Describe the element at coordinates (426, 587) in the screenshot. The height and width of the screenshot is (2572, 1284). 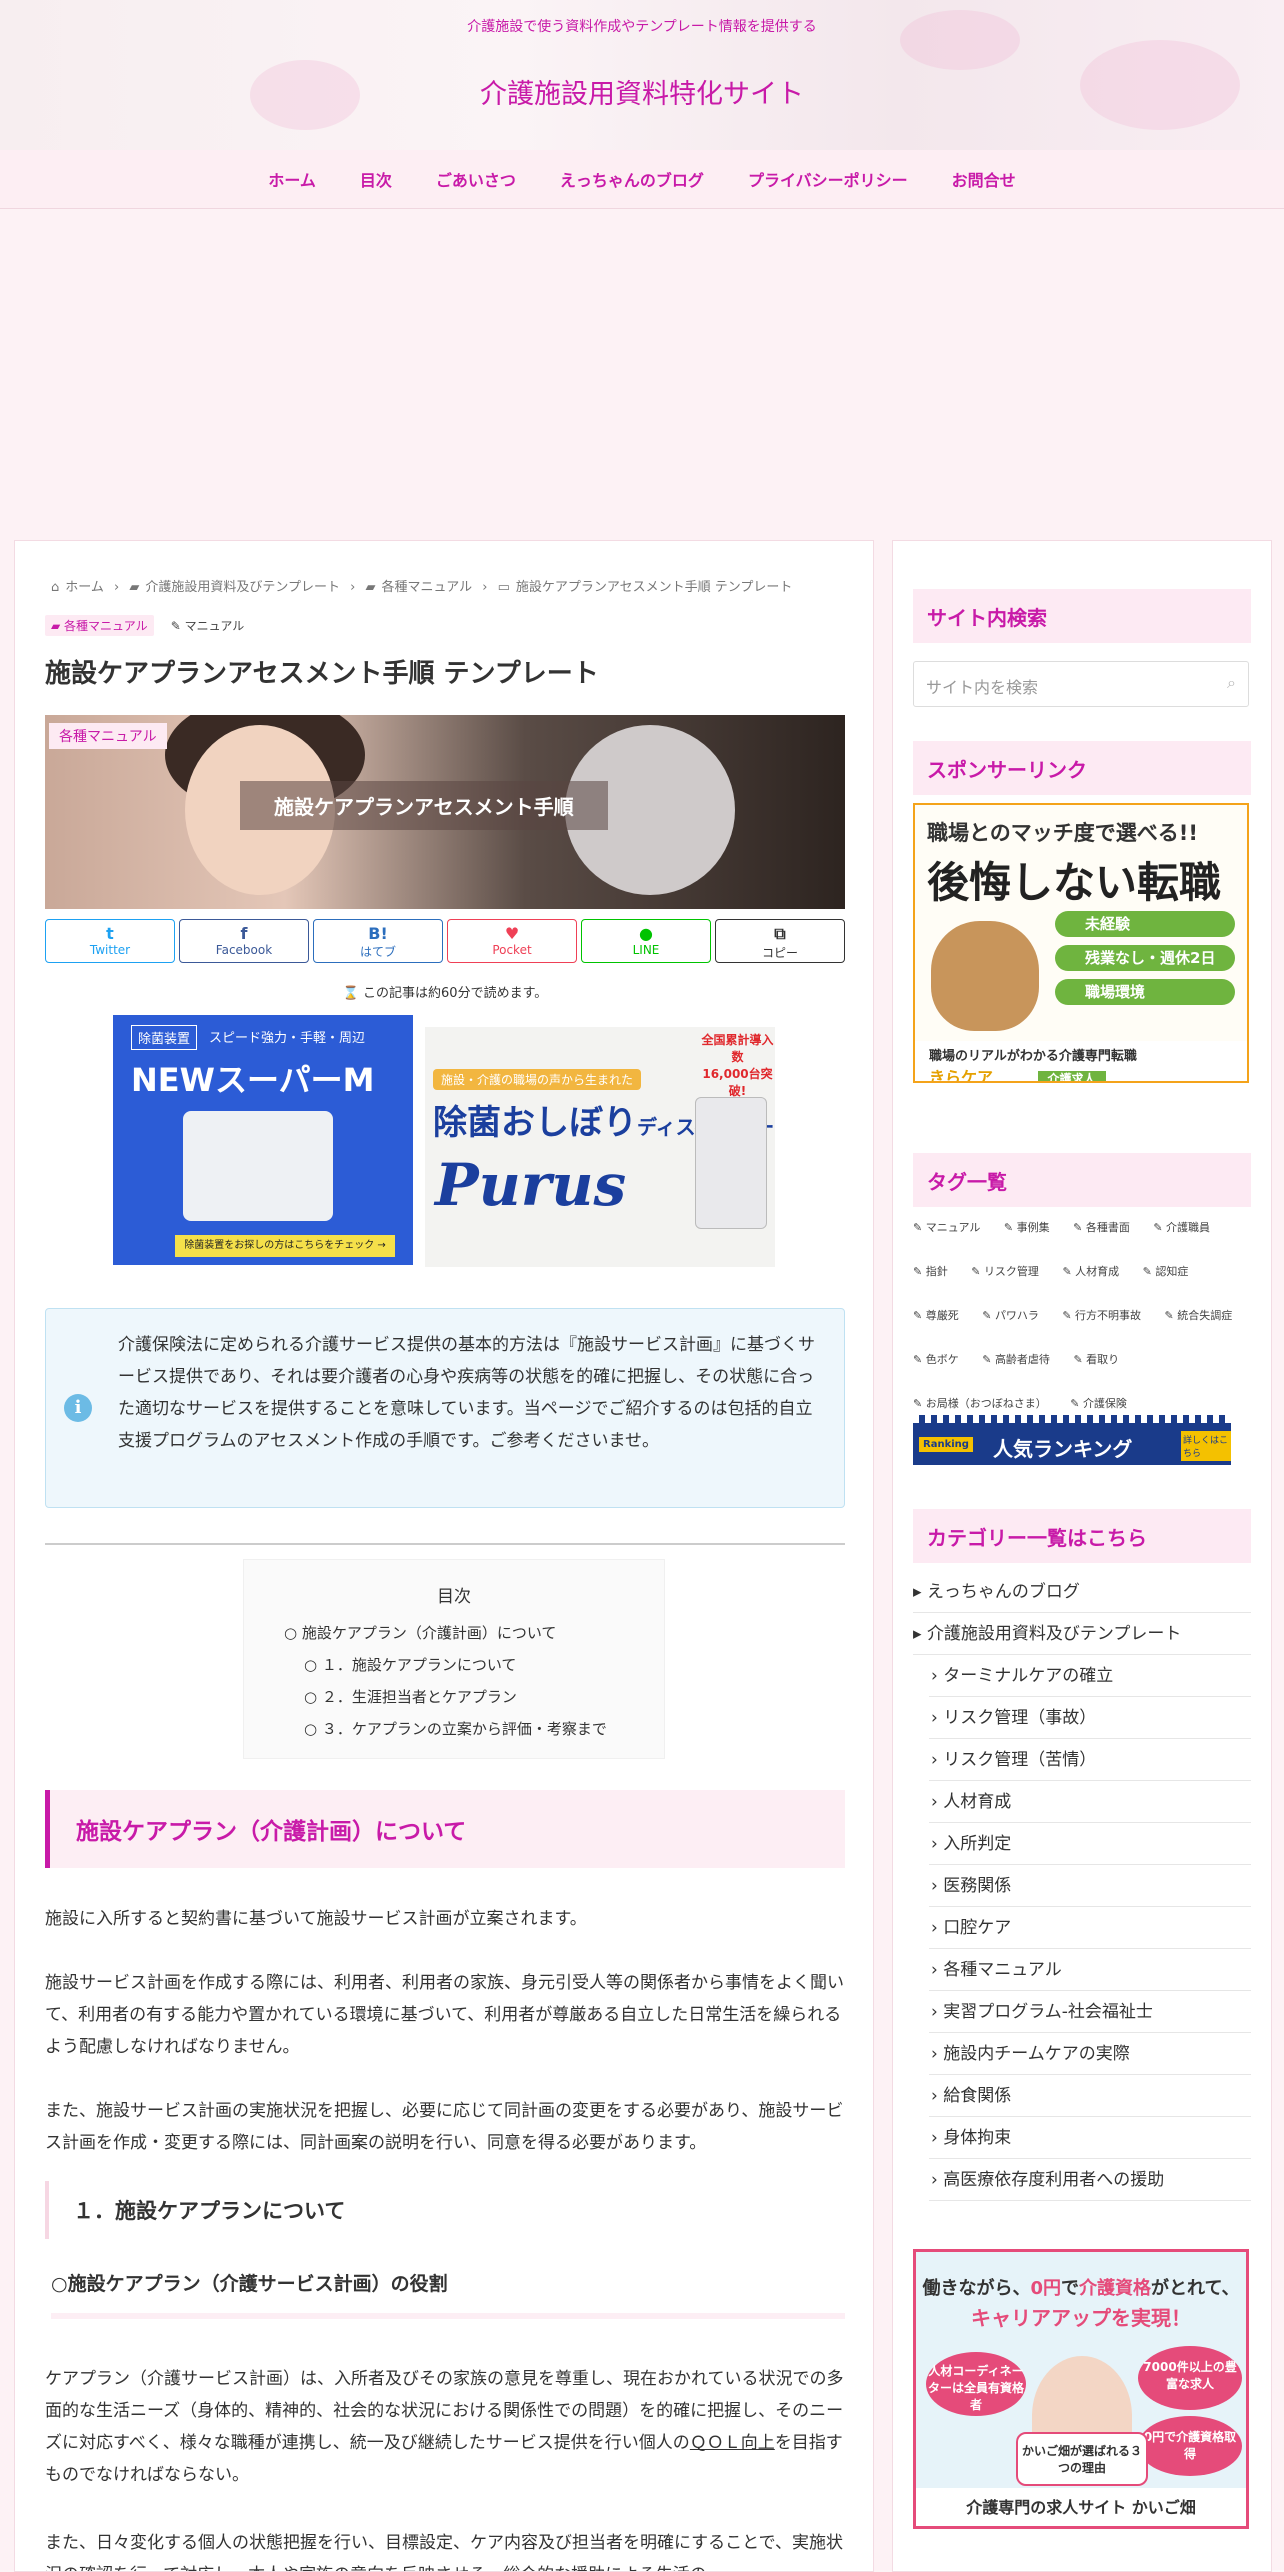
I see `breadcrumb-subcategory: 各種マニュアル` at that location.